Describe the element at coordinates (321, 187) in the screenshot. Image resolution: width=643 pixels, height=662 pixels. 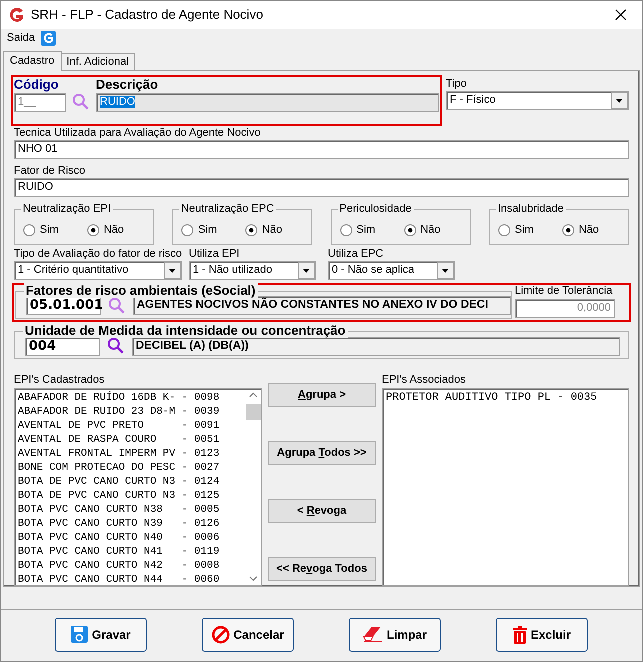
I see `risk-factor-field: RUIDO` at that location.